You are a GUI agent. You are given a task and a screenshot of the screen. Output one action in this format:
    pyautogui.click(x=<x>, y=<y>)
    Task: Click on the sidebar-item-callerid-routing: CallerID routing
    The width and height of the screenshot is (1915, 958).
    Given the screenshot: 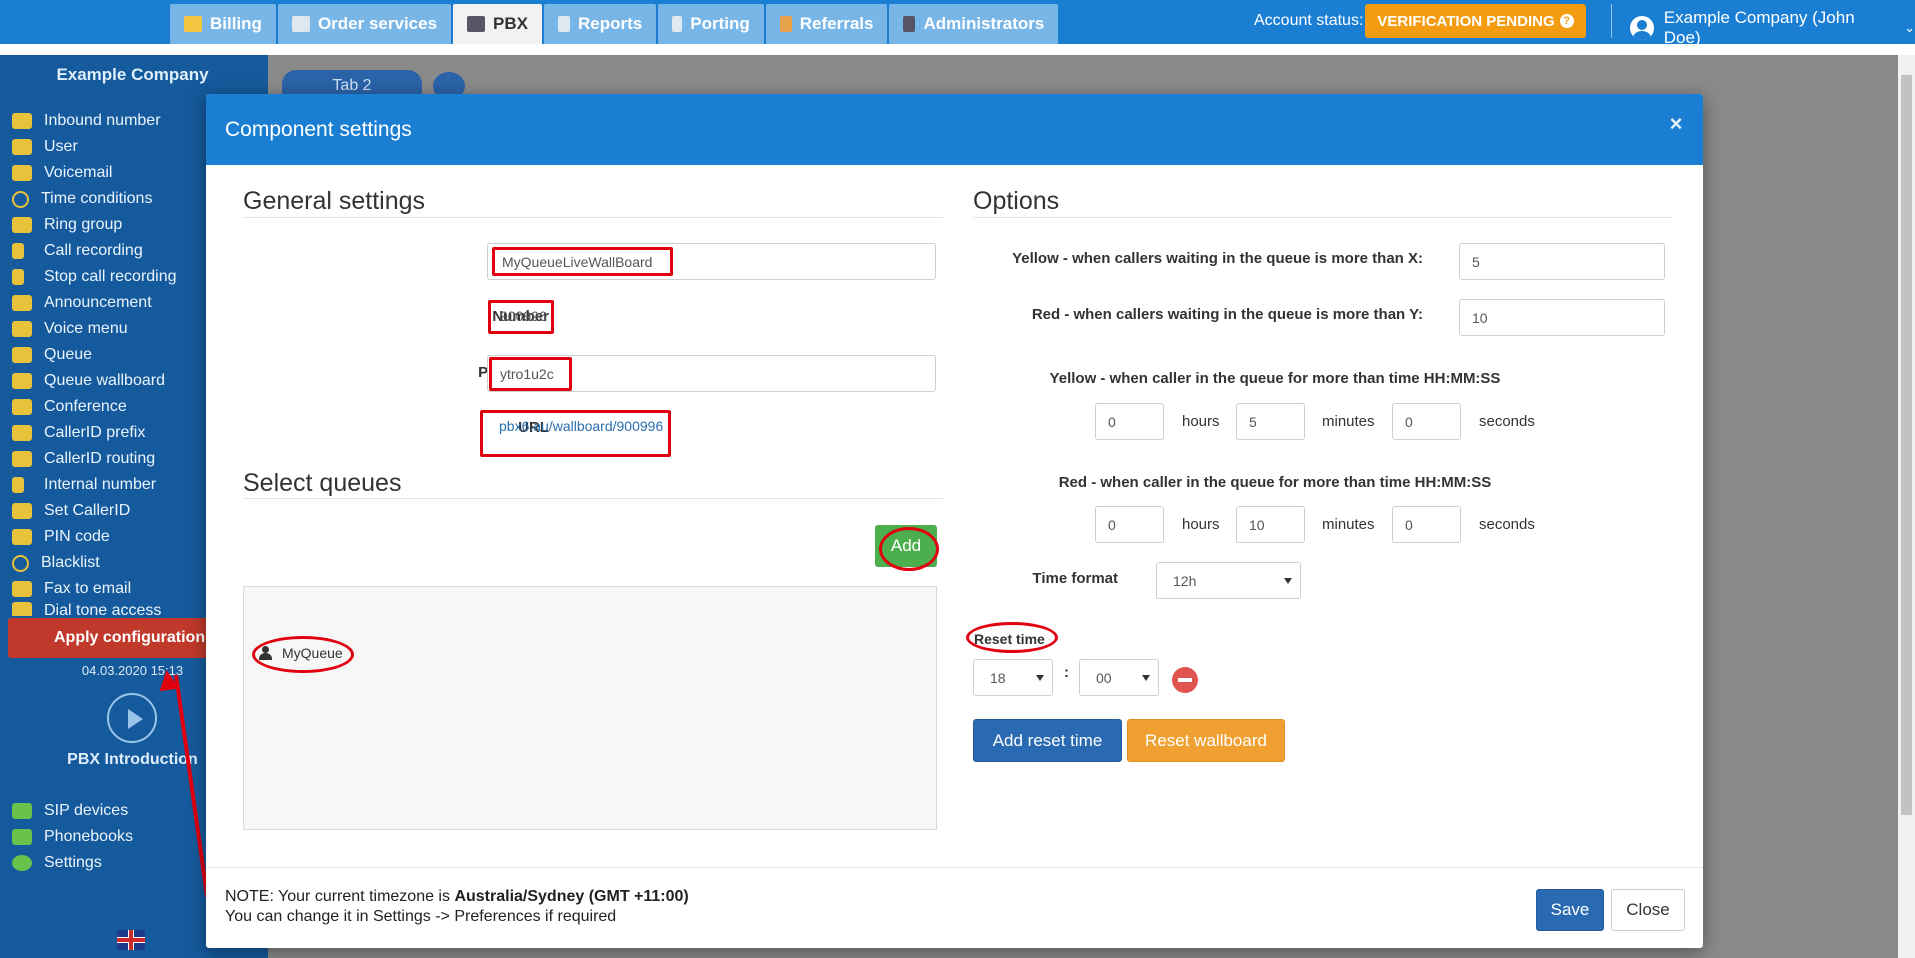 What is the action you would take?
    pyautogui.click(x=94, y=459)
    